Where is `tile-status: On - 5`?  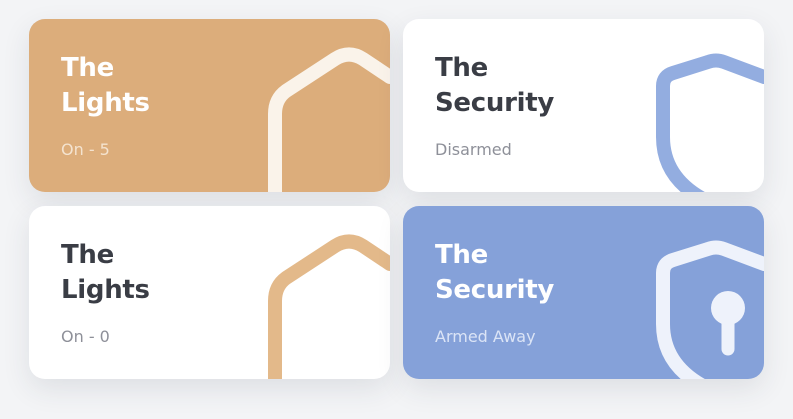
tile-status: On - 5 is located at coordinates (85, 149).